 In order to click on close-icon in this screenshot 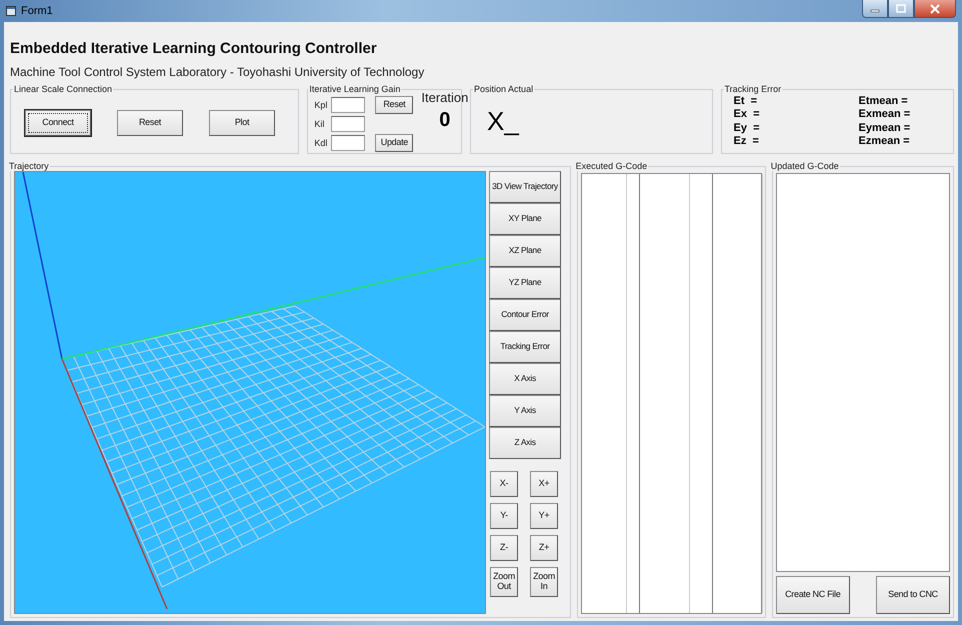, I will do `click(935, 9)`.